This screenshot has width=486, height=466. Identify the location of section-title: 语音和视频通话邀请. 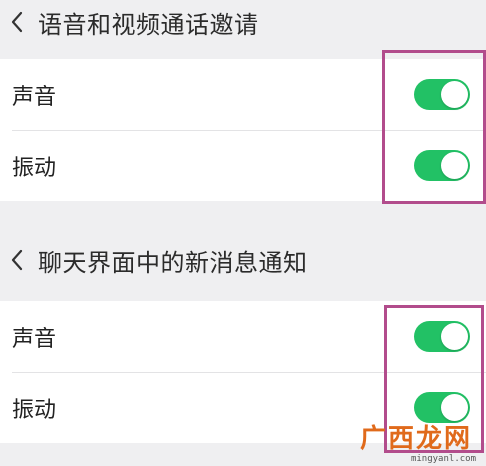
(148, 24).